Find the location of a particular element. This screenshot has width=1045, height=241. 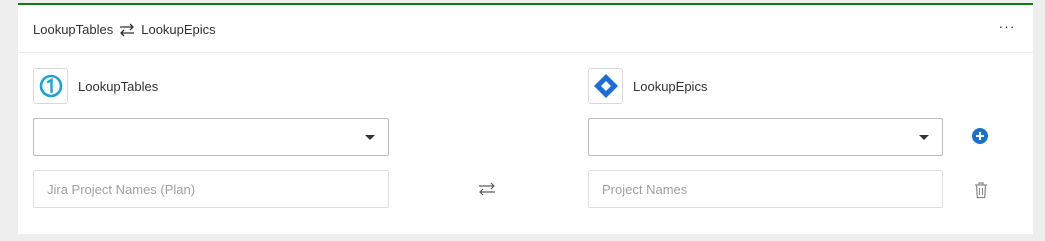

header-title: LookupTables LookupEpics is located at coordinates (124, 29).